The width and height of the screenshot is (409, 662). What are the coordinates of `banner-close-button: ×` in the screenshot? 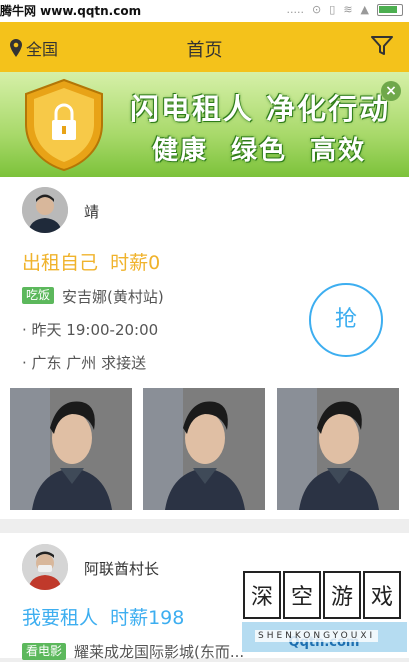 It's located at (391, 91).